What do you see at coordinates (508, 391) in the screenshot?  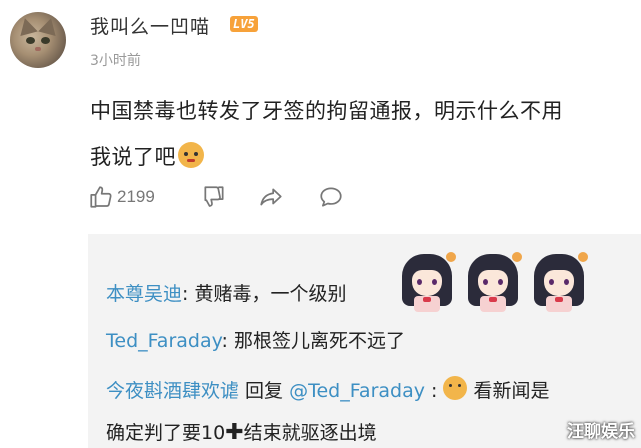 I see `reply-text: 看新闻是` at bounding box center [508, 391].